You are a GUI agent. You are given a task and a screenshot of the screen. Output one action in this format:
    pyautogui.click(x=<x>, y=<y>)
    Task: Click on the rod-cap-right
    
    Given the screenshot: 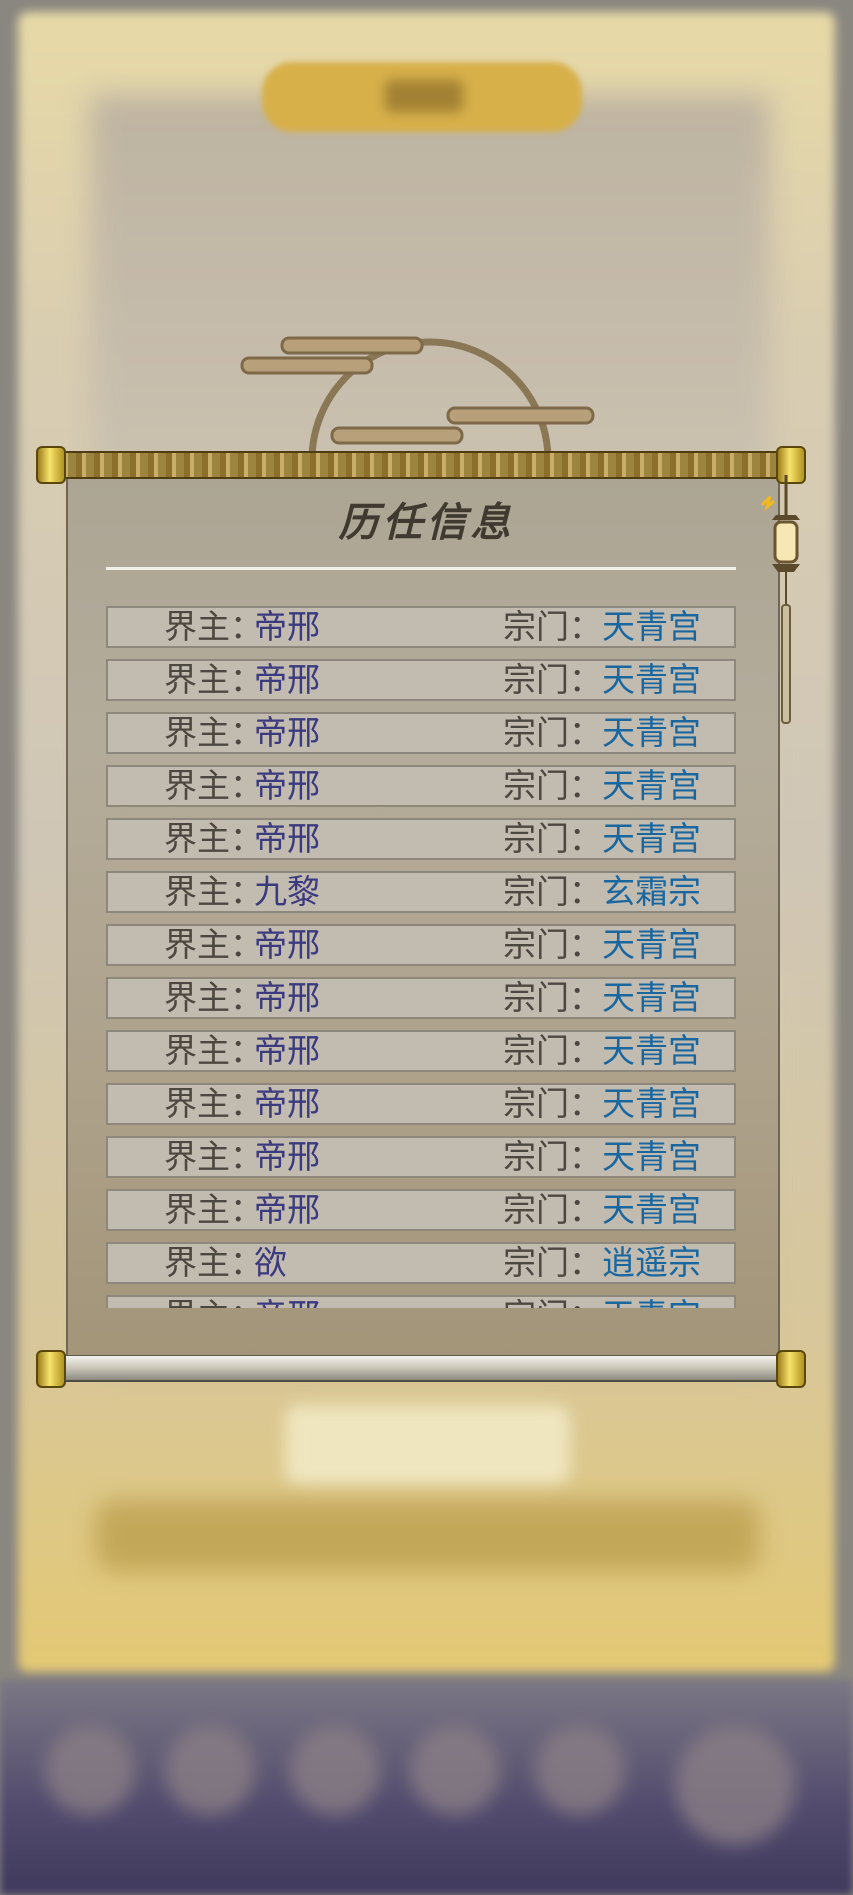 What is the action you would take?
    pyautogui.click(x=791, y=1369)
    